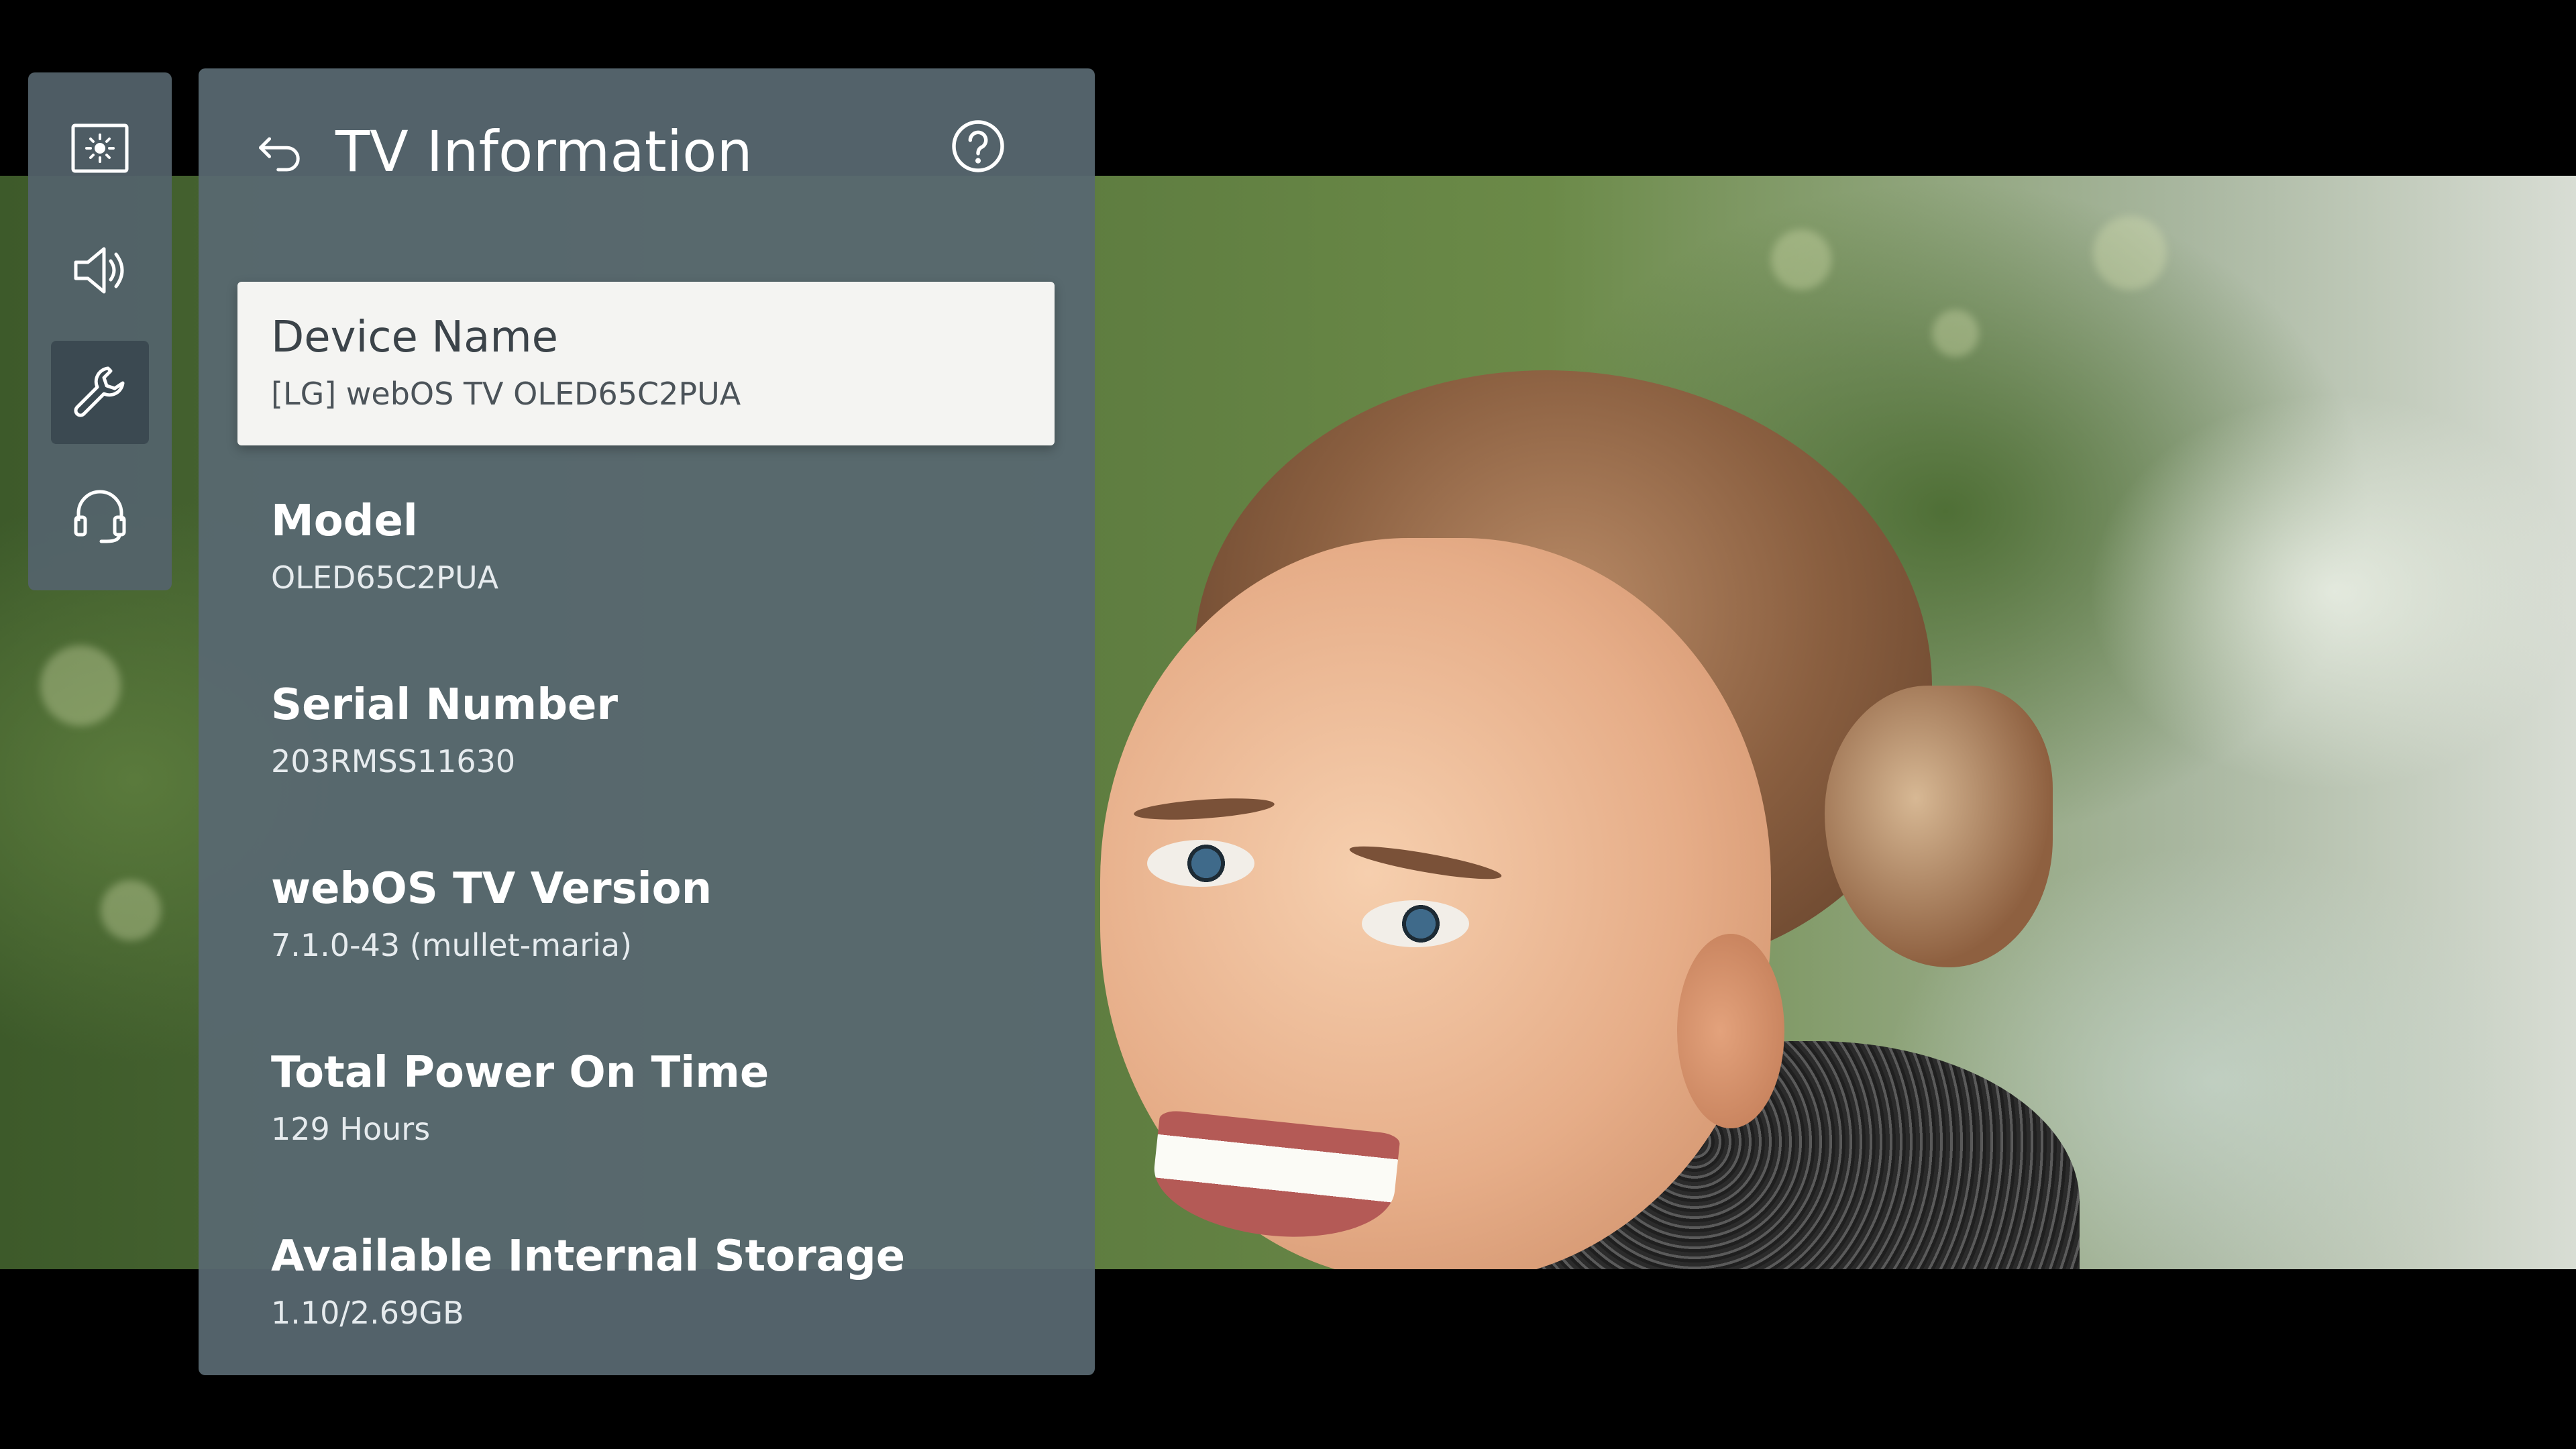  I want to click on help-icon, so click(978, 146).